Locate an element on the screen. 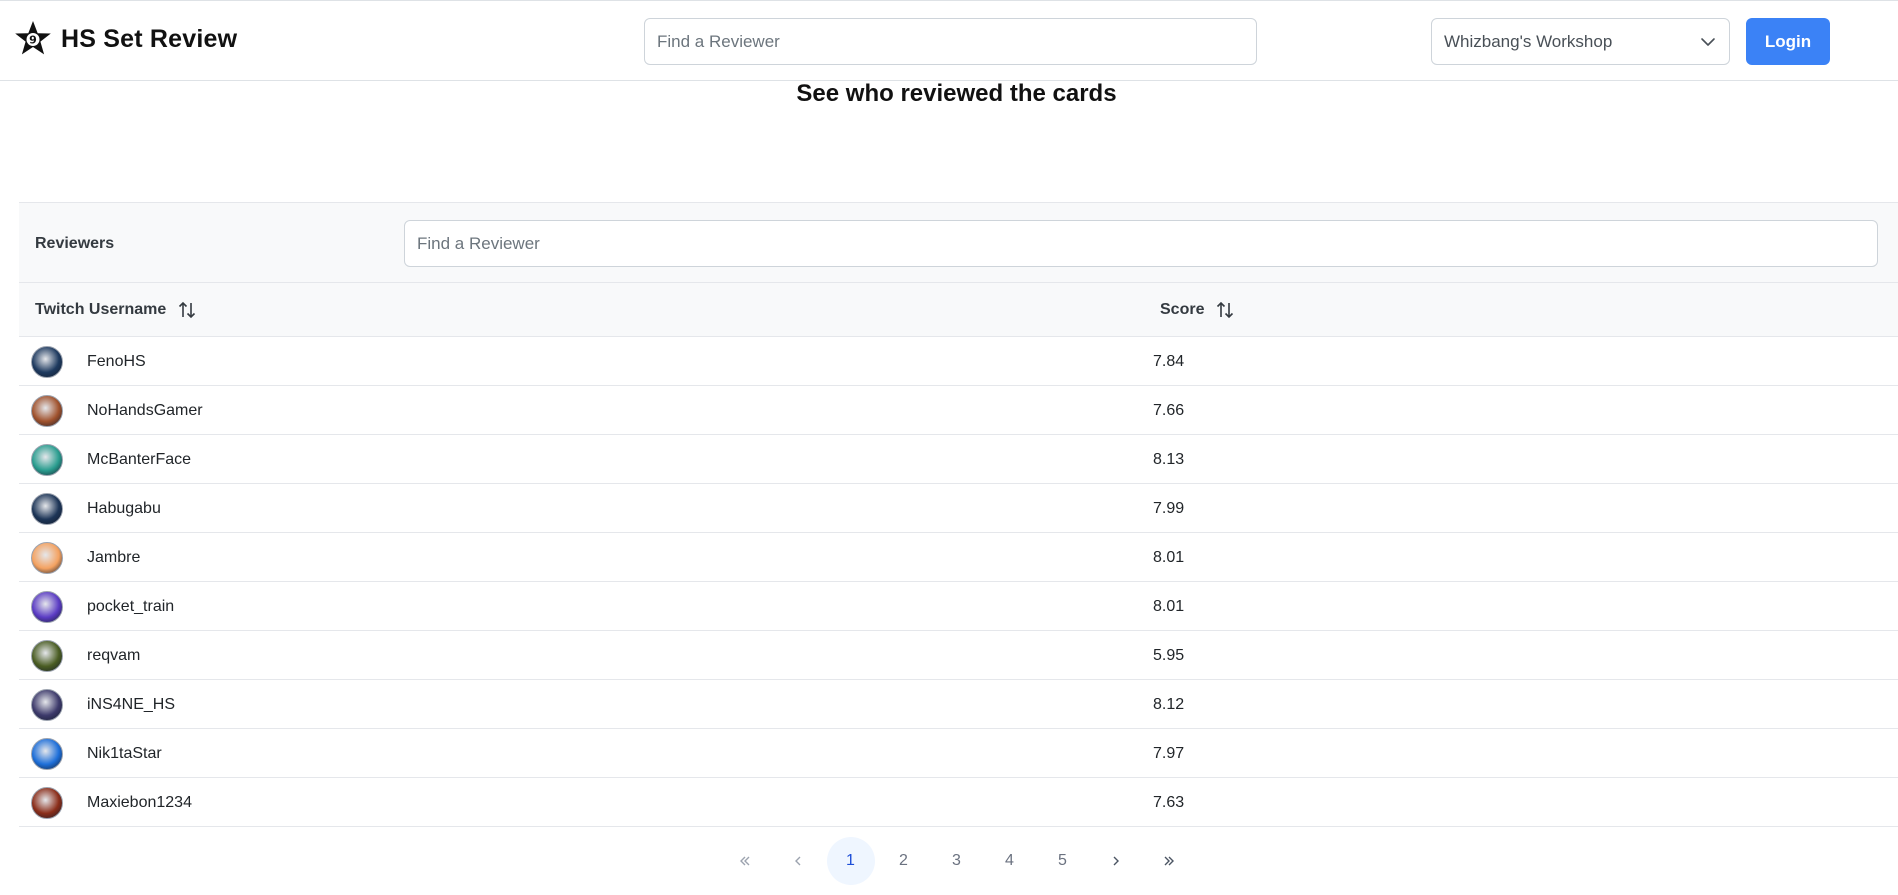  page-number-button: 5 is located at coordinates (1063, 861).